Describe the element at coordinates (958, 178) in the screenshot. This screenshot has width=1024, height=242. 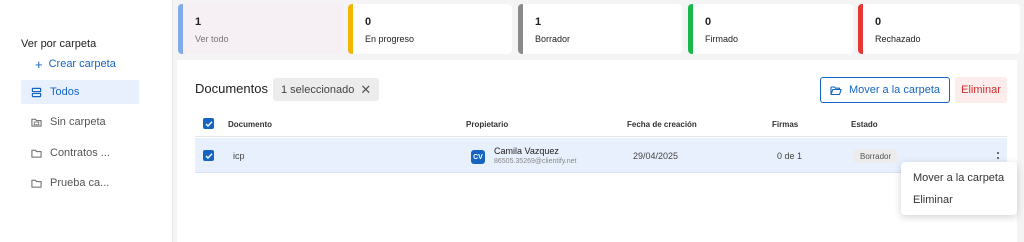
I see `menu-item-move-to-folder: Mover a la carpeta` at that location.